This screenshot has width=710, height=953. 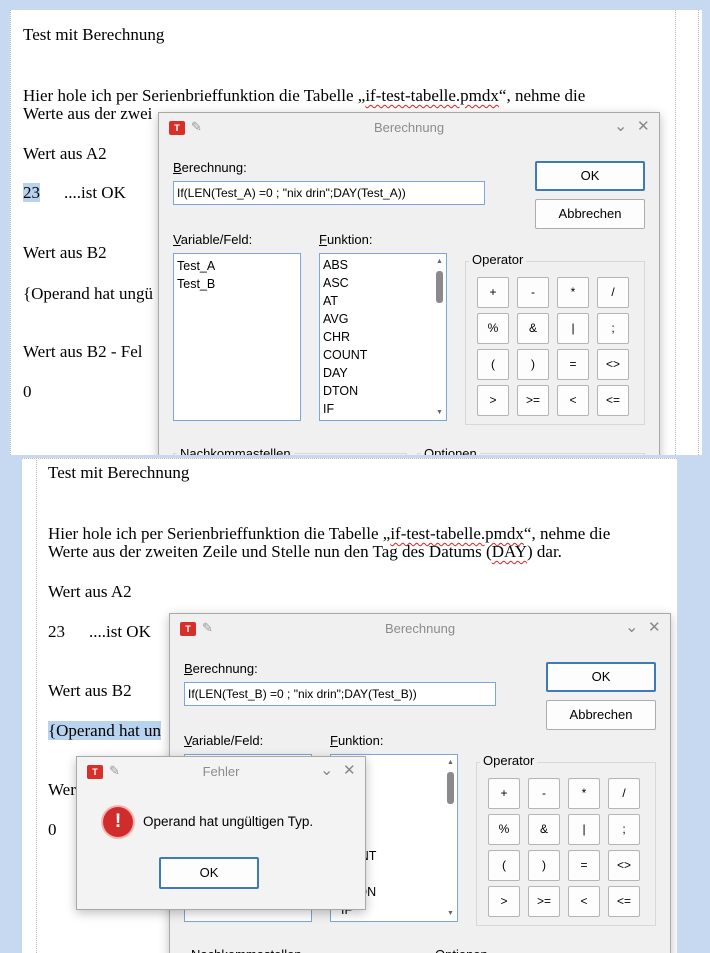 What do you see at coordinates (209, 873) in the screenshot?
I see `error-ok-button: OK` at bounding box center [209, 873].